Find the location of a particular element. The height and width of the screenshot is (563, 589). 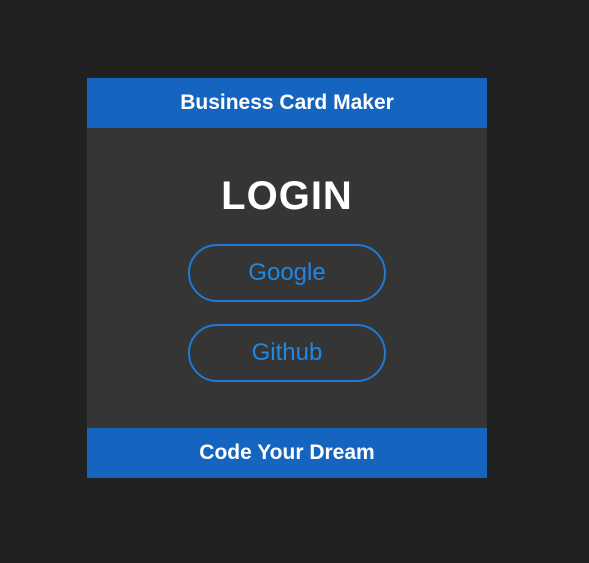

google-login-label: Google is located at coordinates (287, 272).